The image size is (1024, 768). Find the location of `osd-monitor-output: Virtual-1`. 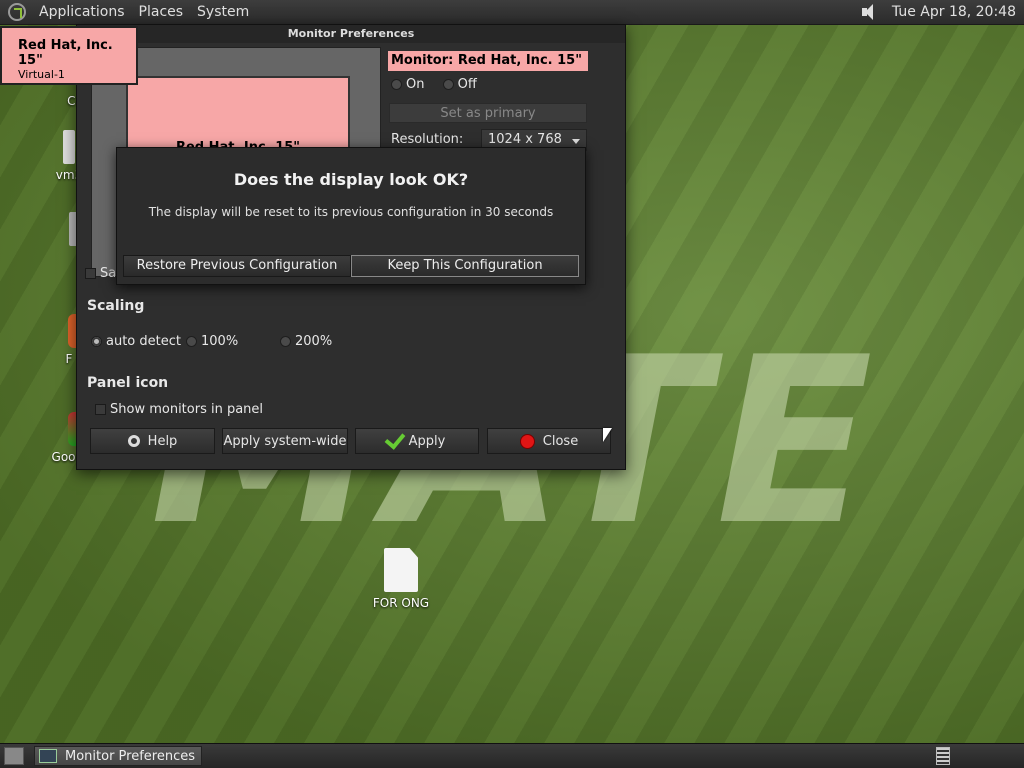

osd-monitor-output: Virtual-1 is located at coordinates (41, 74).